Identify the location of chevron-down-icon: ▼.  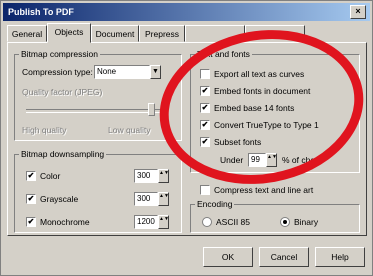
(155, 72).